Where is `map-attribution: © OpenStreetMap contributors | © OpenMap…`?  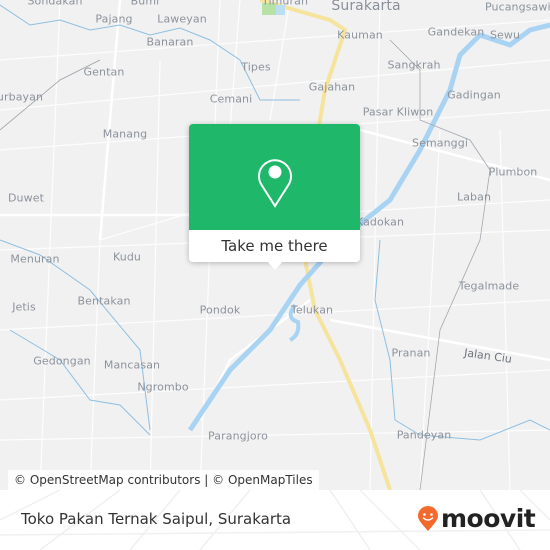 map-attribution: © OpenStreetMap contributors | © OpenMap… is located at coordinates (163, 480).